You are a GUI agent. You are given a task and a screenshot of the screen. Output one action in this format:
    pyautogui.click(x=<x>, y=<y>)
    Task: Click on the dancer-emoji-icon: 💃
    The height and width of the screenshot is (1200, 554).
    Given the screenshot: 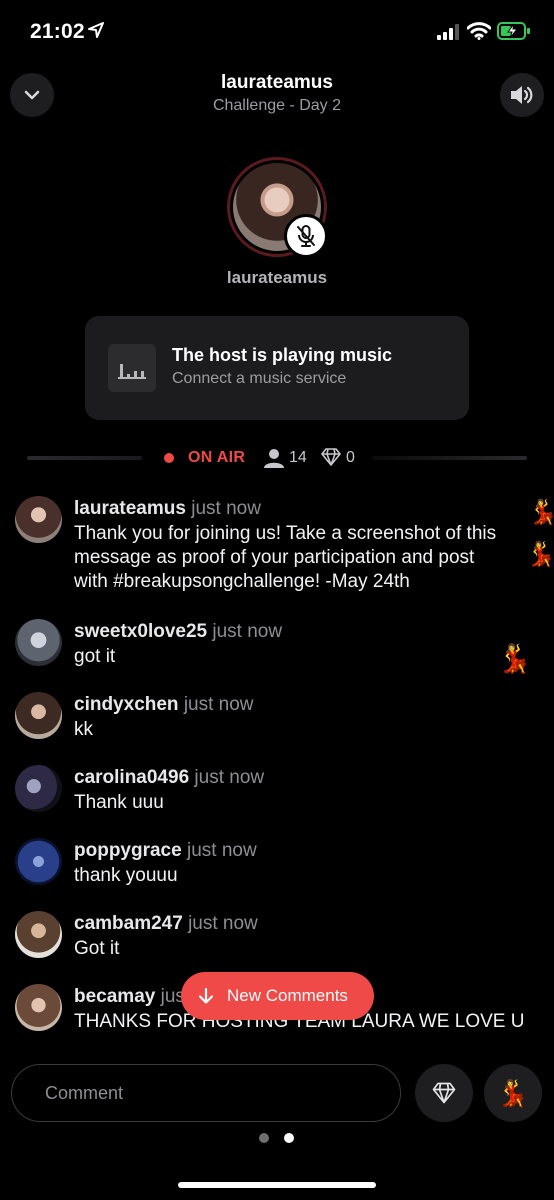 What is the action you would take?
    pyautogui.click(x=513, y=1092)
    